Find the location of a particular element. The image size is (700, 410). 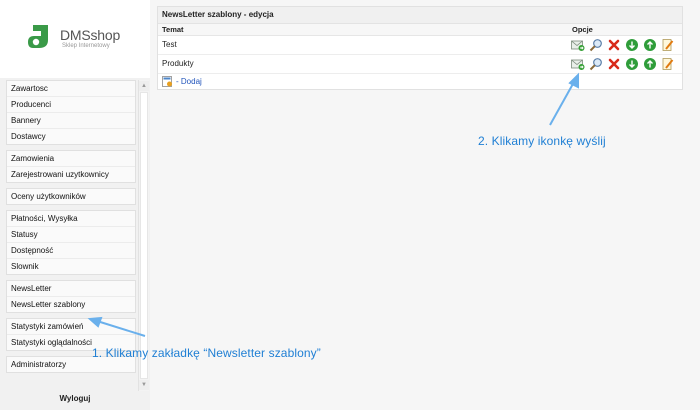

sidebar-item-newsletter-szablony: NewsLetter szablony is located at coordinates (71, 304).